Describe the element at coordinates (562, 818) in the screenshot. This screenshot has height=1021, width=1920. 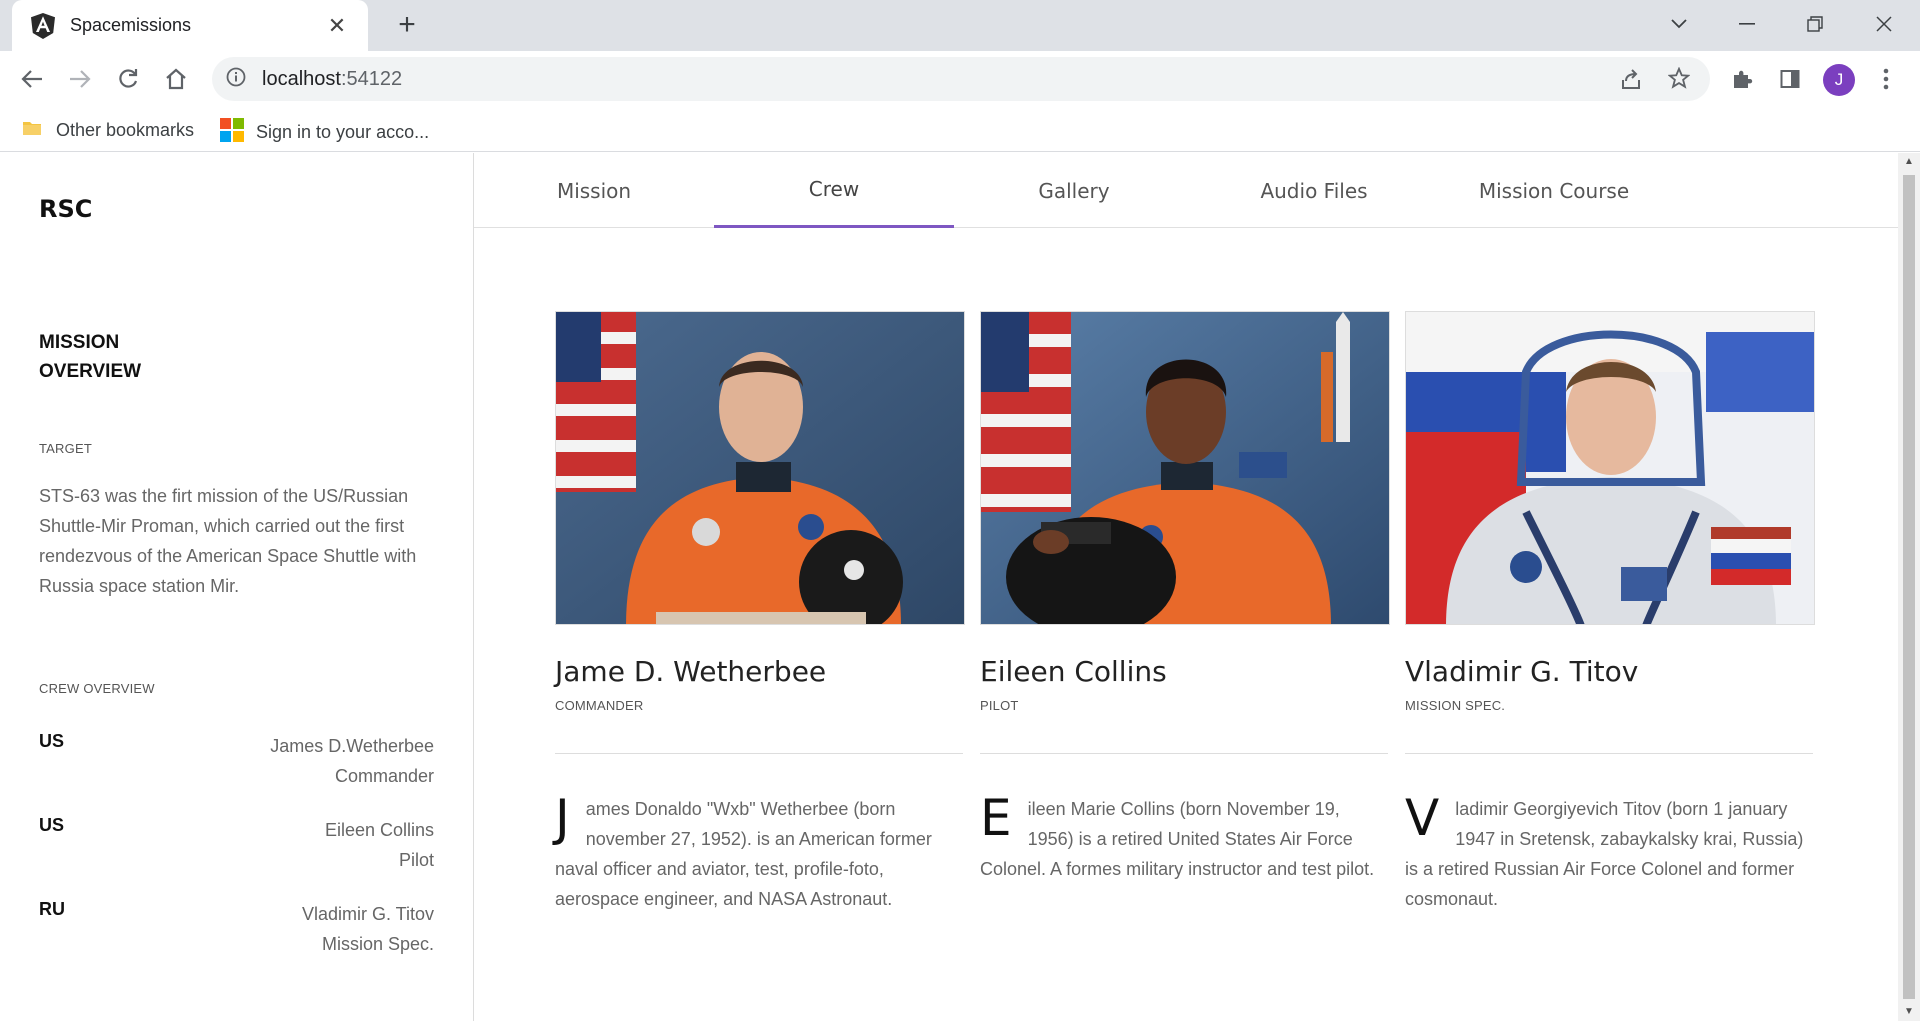
I see `drop-cap: J` at that location.